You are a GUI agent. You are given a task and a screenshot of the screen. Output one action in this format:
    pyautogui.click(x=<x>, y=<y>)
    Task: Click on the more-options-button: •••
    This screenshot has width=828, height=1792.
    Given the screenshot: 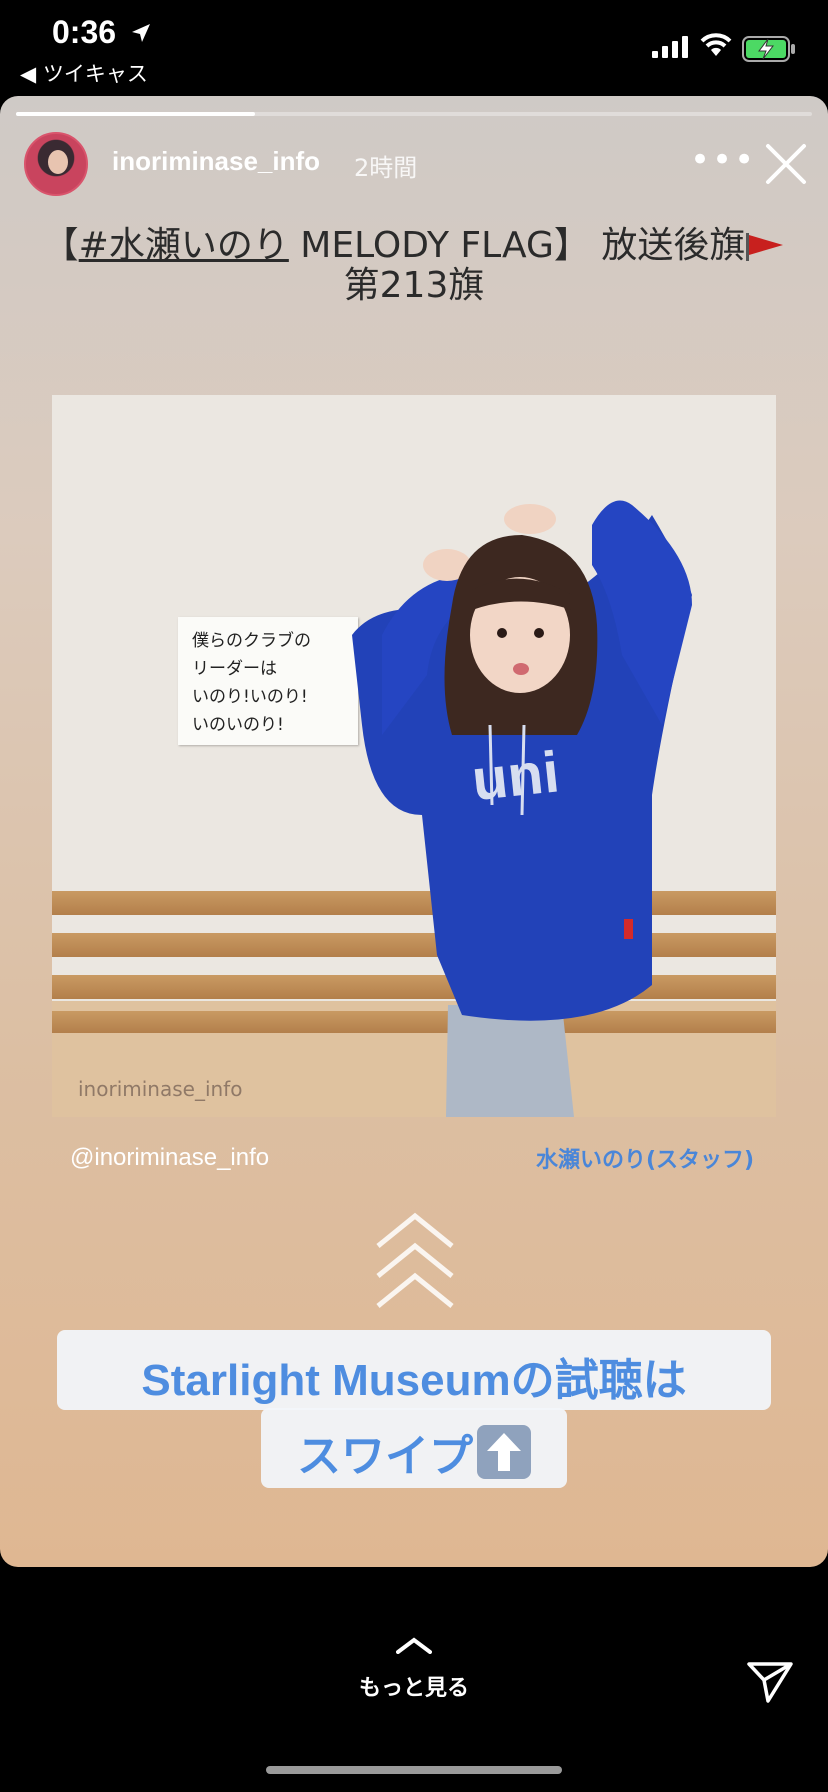 What is the action you would take?
    pyautogui.click(x=723, y=160)
    